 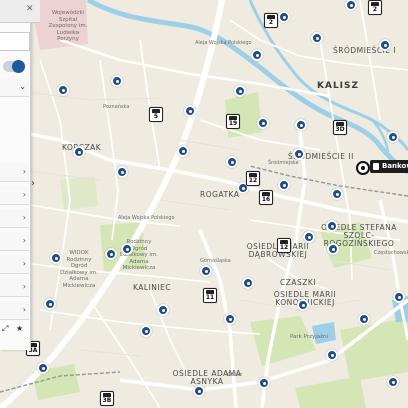 What do you see at coordinates (19, 328) in the screenshot?
I see `star-icon: ★` at bounding box center [19, 328].